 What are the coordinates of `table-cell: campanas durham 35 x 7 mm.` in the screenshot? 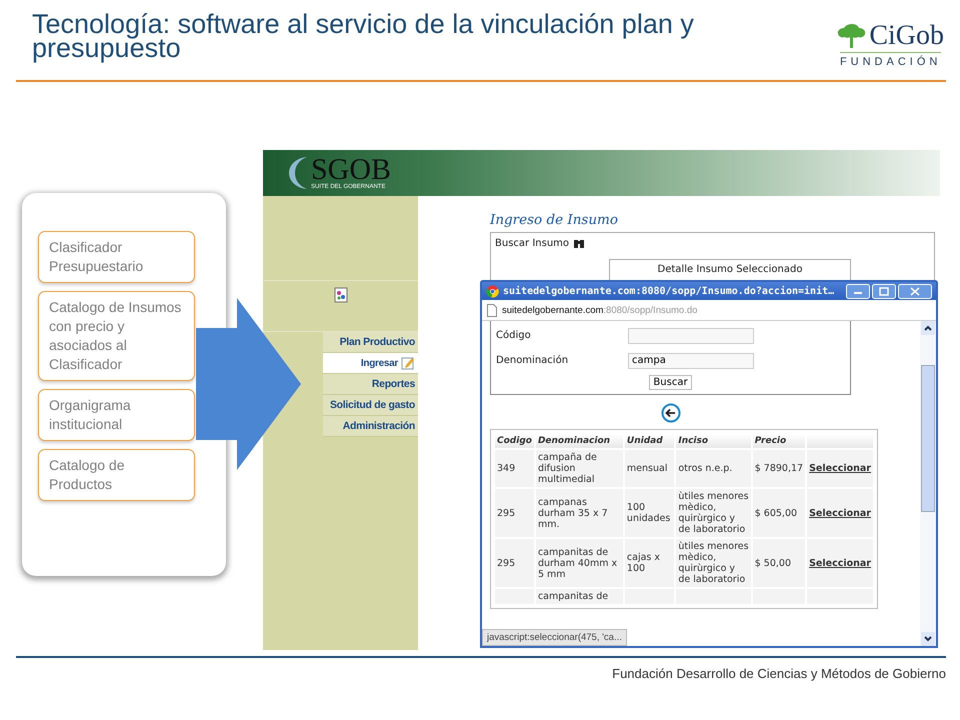 It's located at (579, 513).